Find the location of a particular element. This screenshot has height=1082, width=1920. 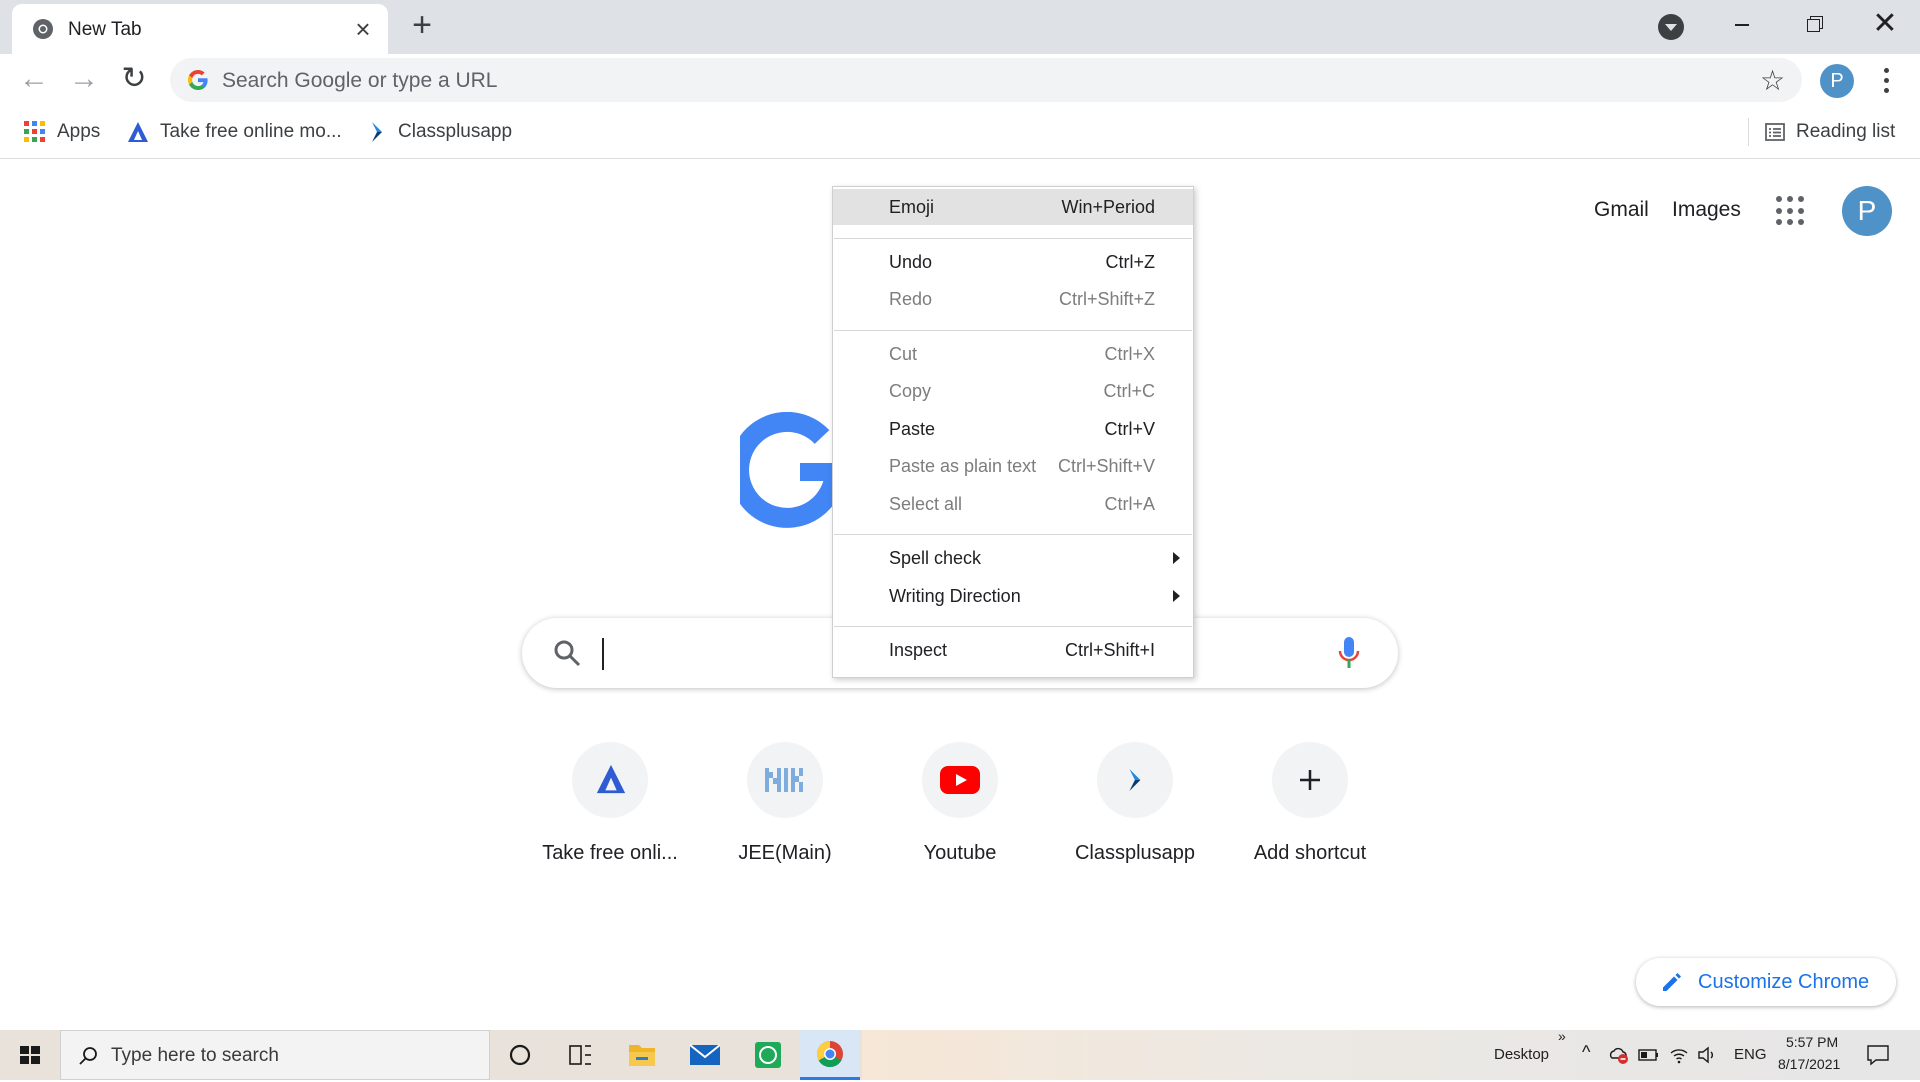

shortcut-label: JEE(Main) is located at coordinates (785, 853).